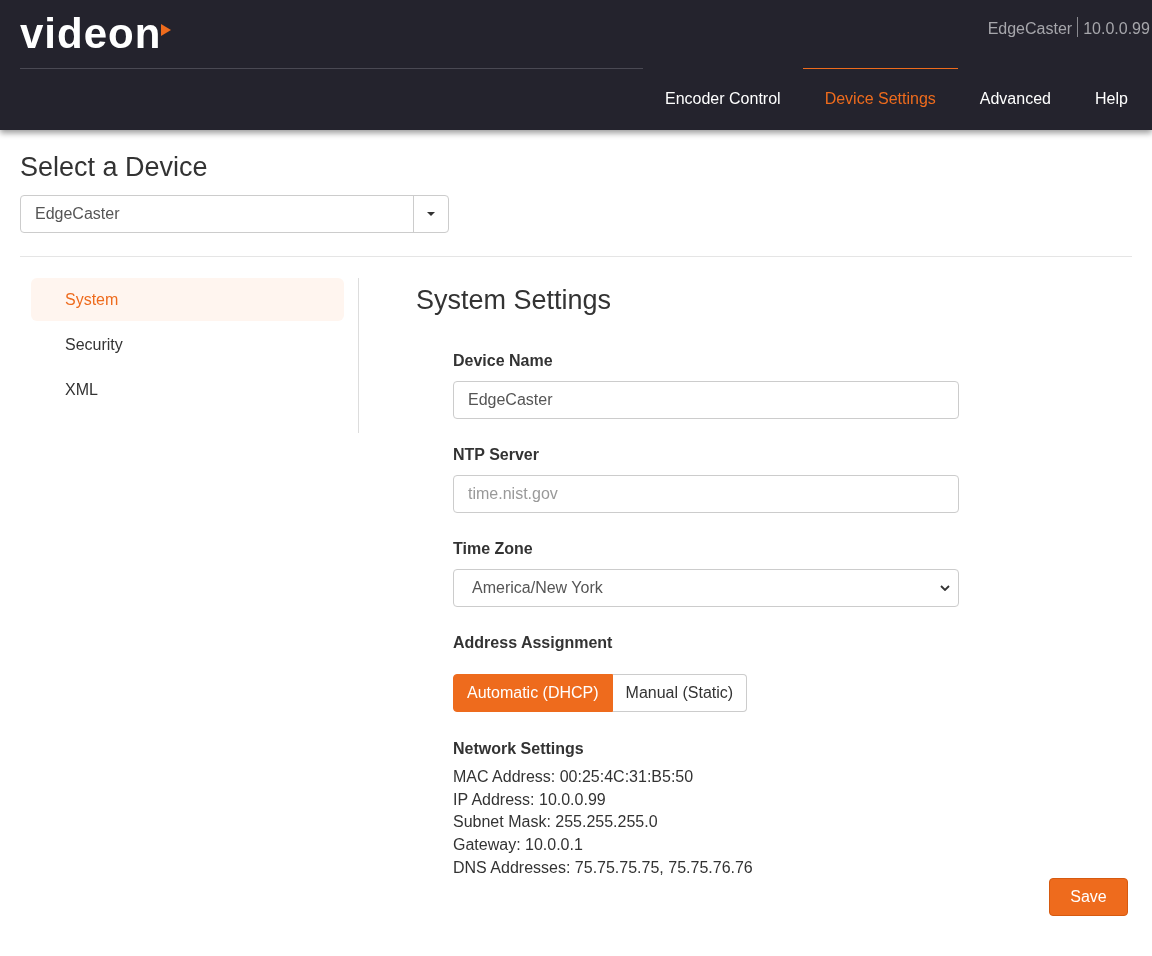 The image size is (1152, 956). What do you see at coordinates (514, 300) in the screenshot?
I see `section-title: System Settings` at bounding box center [514, 300].